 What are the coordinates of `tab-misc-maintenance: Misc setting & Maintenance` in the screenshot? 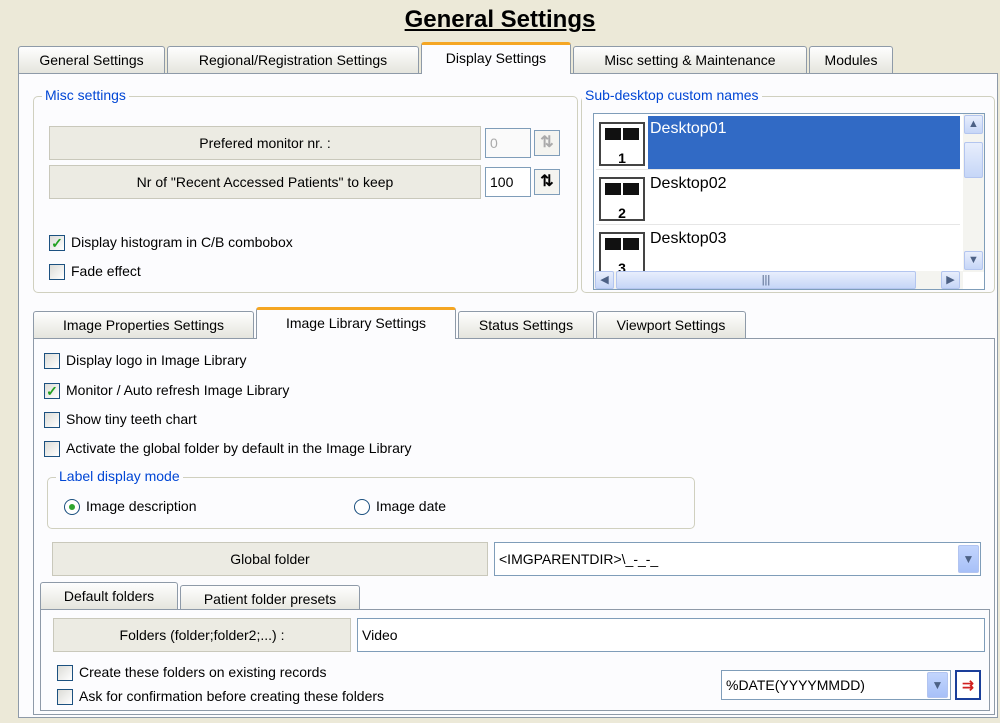 It's located at (690, 60).